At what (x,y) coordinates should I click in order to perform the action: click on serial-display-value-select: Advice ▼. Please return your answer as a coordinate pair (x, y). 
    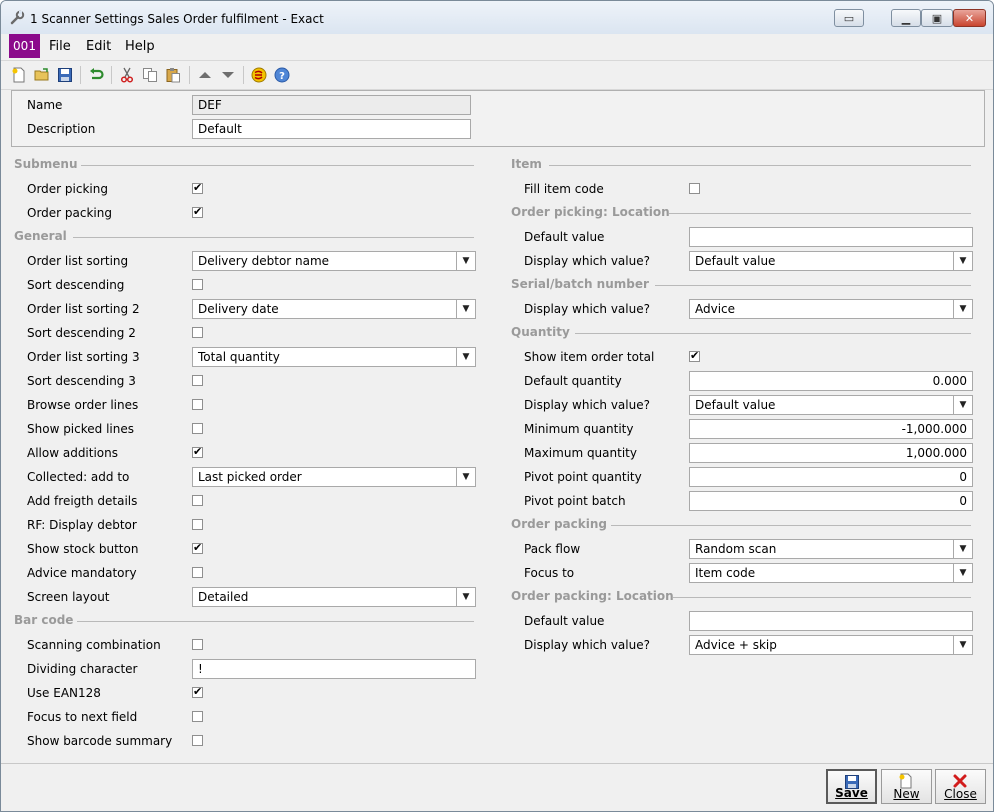
    Looking at the image, I should click on (831, 309).